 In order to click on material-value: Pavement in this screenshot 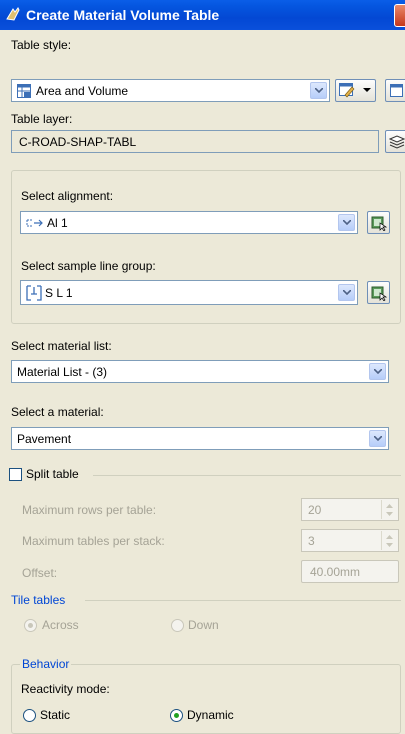, I will do `click(44, 439)`.